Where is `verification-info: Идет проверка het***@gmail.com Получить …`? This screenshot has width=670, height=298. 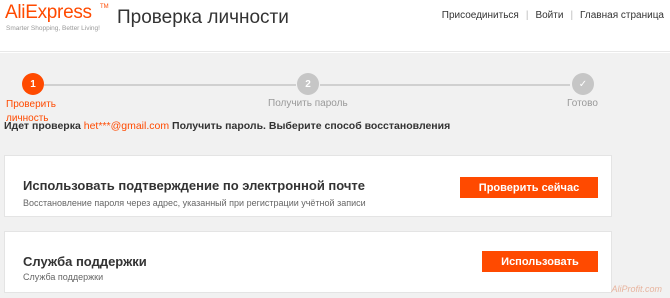
verification-info: Идет проверка het***@gmail.com Получить … is located at coordinates (227, 126).